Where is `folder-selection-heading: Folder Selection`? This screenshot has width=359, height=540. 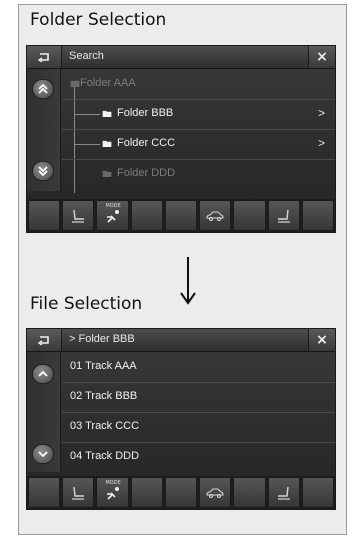
folder-selection-heading: Folder Selection is located at coordinates (98, 20).